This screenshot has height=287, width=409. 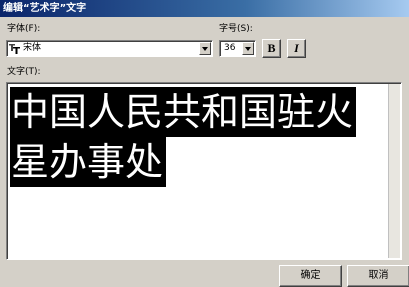 I want to click on dialog-title: 编辑“艺术字”文字, so click(x=204, y=8).